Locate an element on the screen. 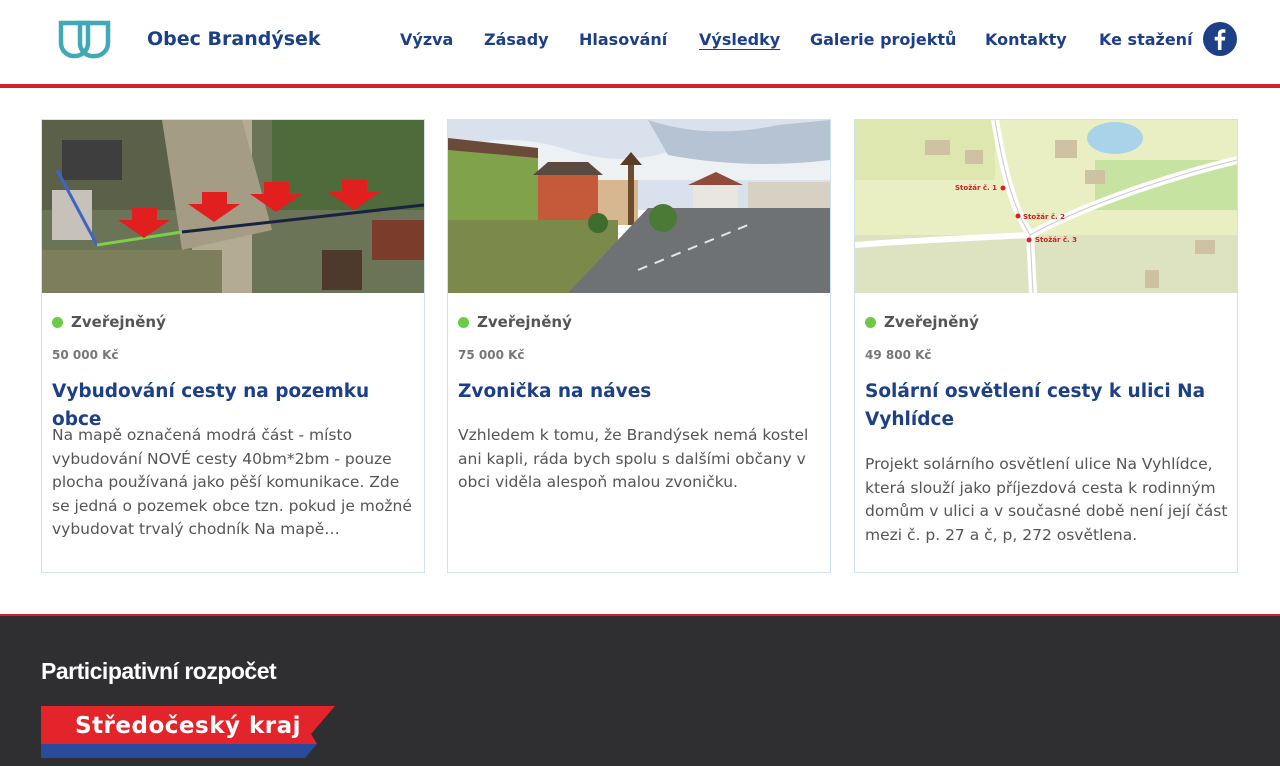 The image size is (1280, 766). nav-item-kontakty: Kontakty is located at coordinates (1026, 39).